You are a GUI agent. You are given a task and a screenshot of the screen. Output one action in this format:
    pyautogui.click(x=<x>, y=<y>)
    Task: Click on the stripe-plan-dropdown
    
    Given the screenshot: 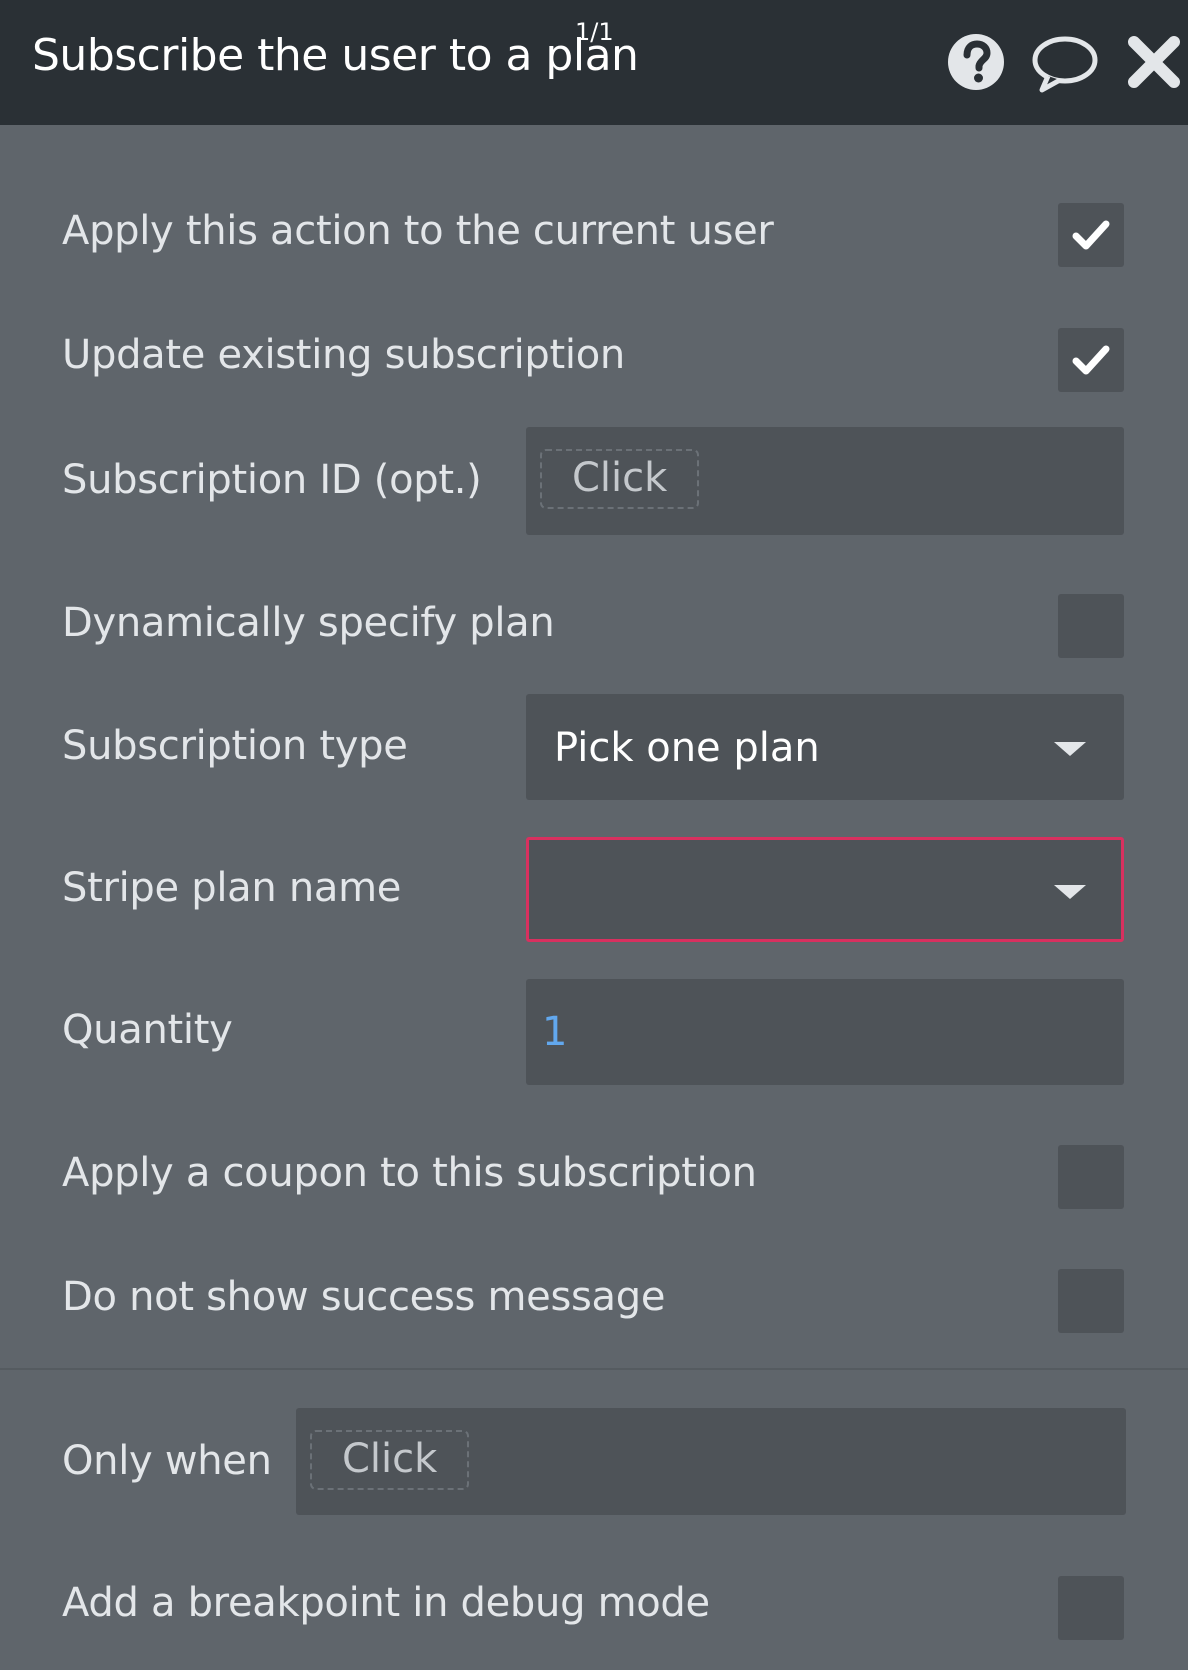 What is the action you would take?
    pyautogui.click(x=825, y=889)
    